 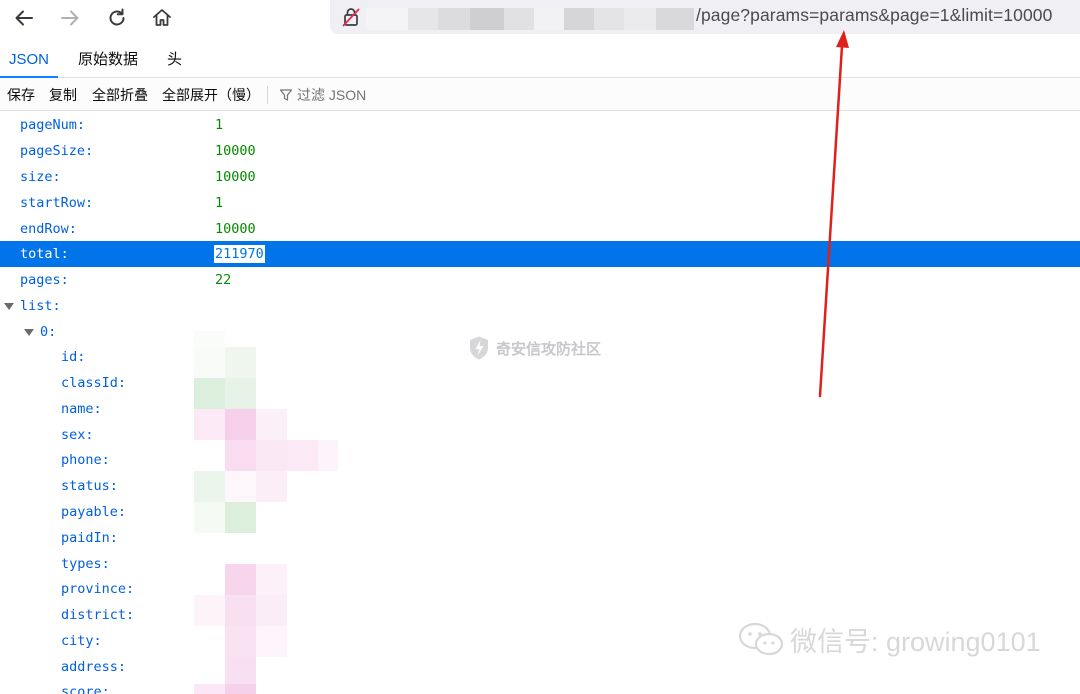 I want to click on forward-button, so click(x=70, y=18).